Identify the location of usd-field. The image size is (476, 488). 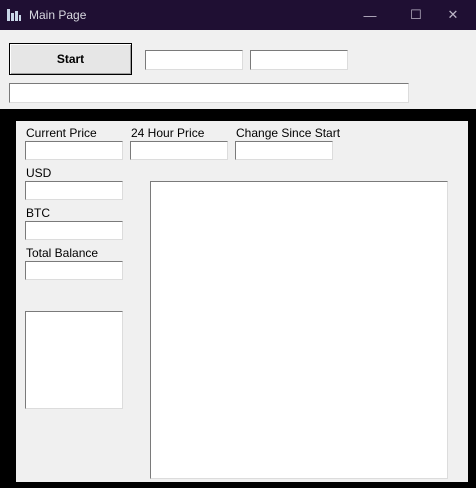
(74, 190).